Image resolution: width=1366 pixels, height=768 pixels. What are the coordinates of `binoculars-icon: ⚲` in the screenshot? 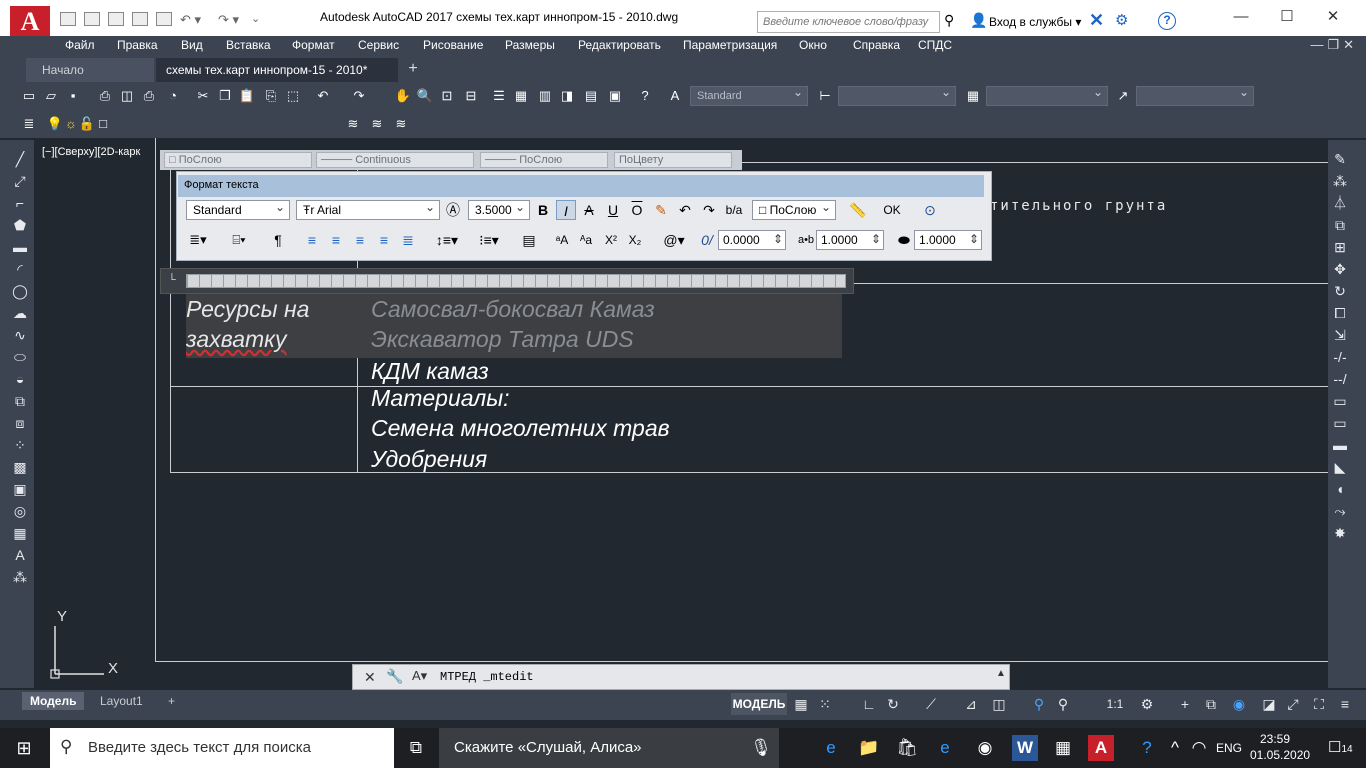 It's located at (949, 20).